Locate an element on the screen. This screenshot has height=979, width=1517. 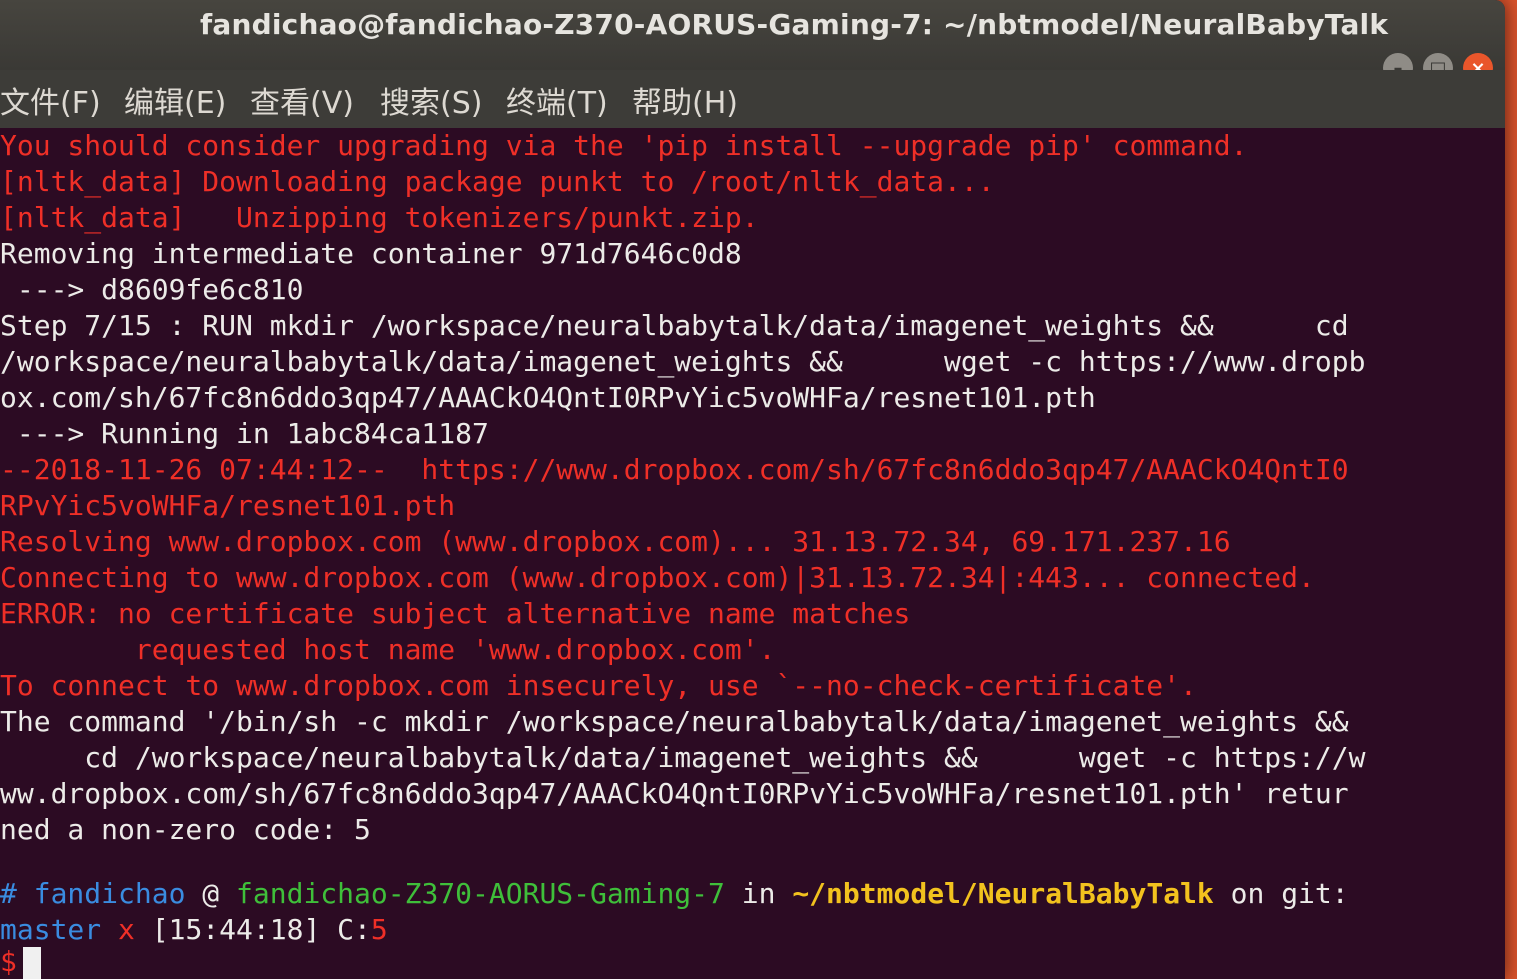
prompt-dollar: $ is located at coordinates (8, 961).